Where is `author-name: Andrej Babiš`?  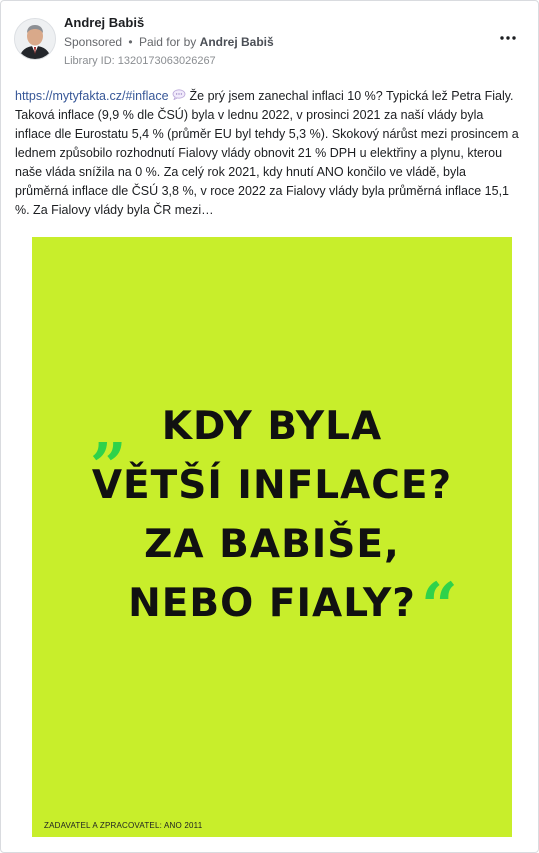
author-name: Andrej Babiš is located at coordinates (104, 22).